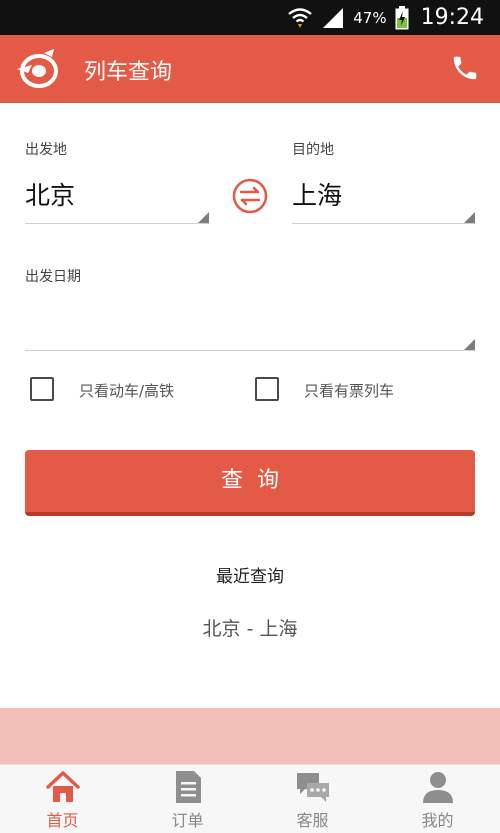  I want to click on available-only-label: 只看有票列车, so click(349, 391).